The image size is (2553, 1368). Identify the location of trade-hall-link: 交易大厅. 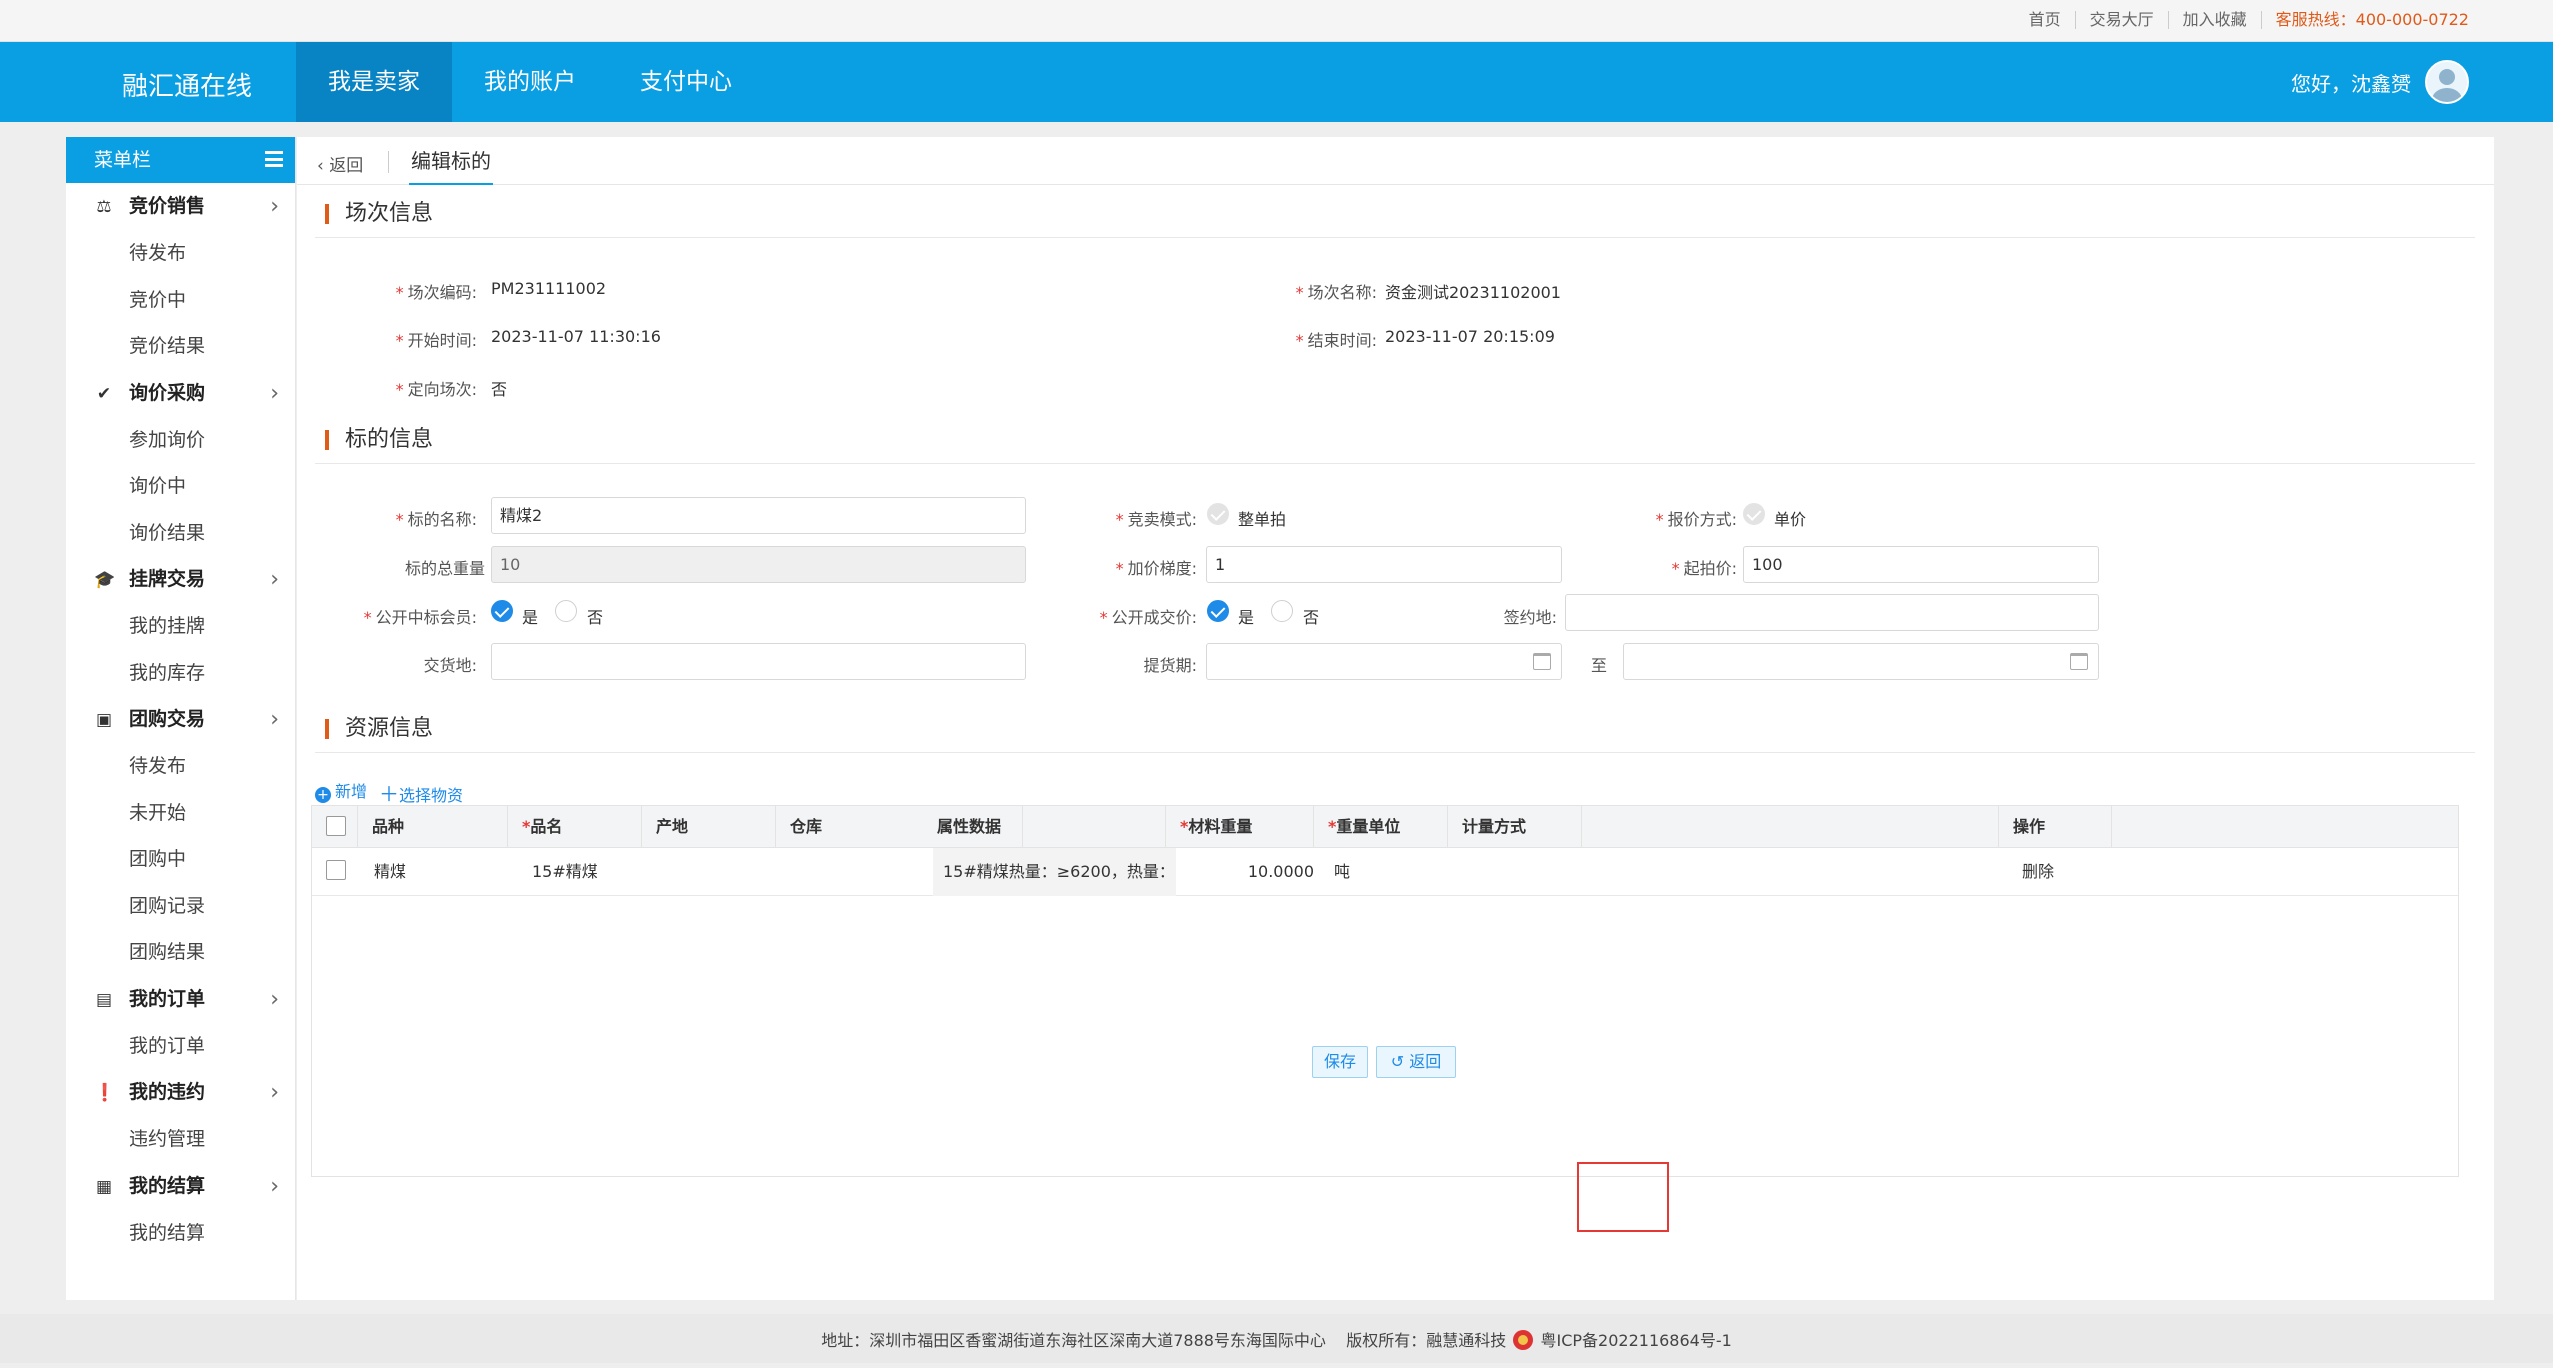
(2122, 20).